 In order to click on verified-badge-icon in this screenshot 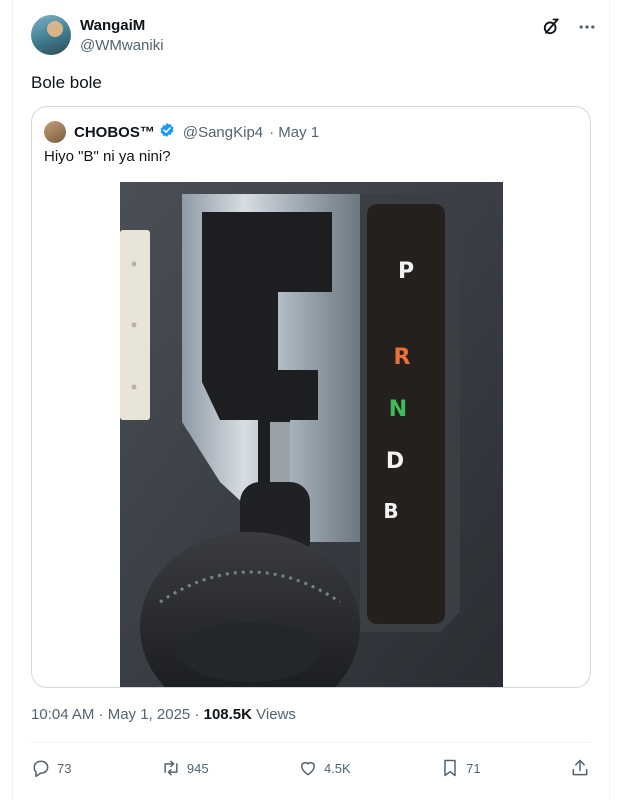, I will do `click(167, 132)`.